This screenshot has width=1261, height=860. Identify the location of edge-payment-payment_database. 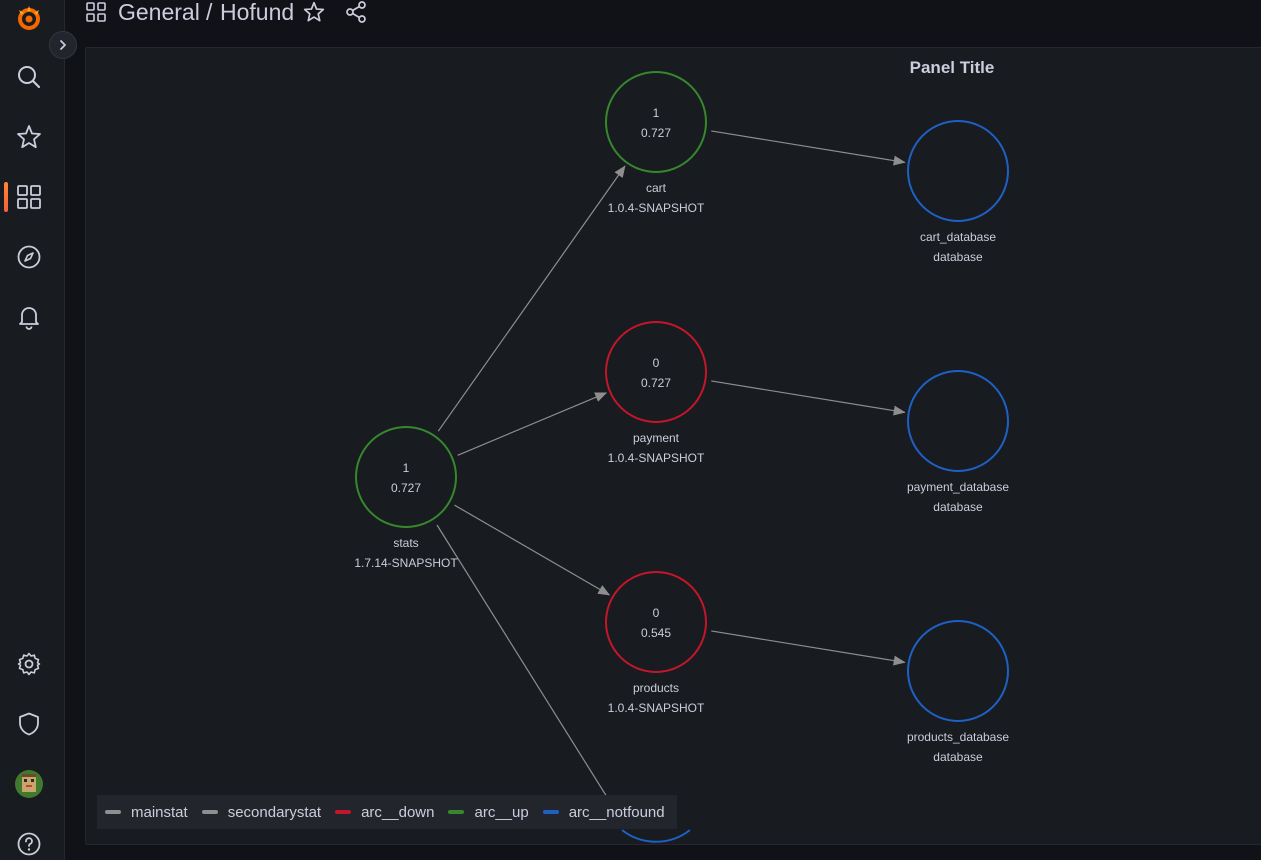
(808, 398).